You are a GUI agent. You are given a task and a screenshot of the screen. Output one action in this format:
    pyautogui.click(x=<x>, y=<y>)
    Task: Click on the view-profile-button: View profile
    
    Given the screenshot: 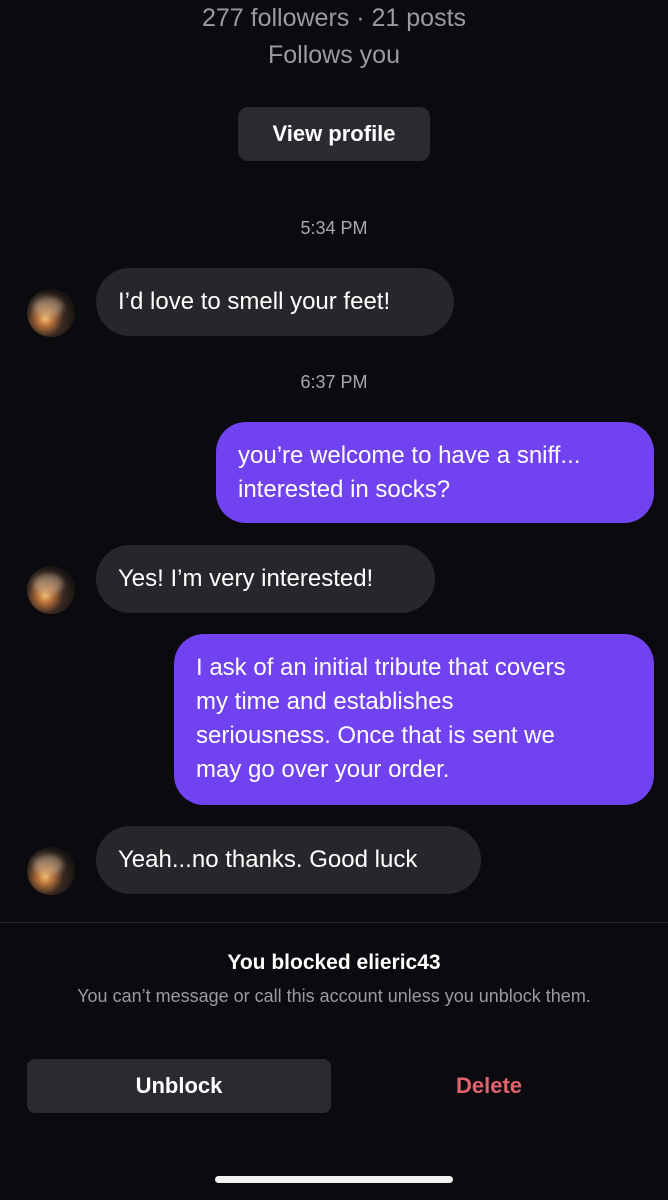 What is the action you would take?
    pyautogui.click(x=334, y=134)
    